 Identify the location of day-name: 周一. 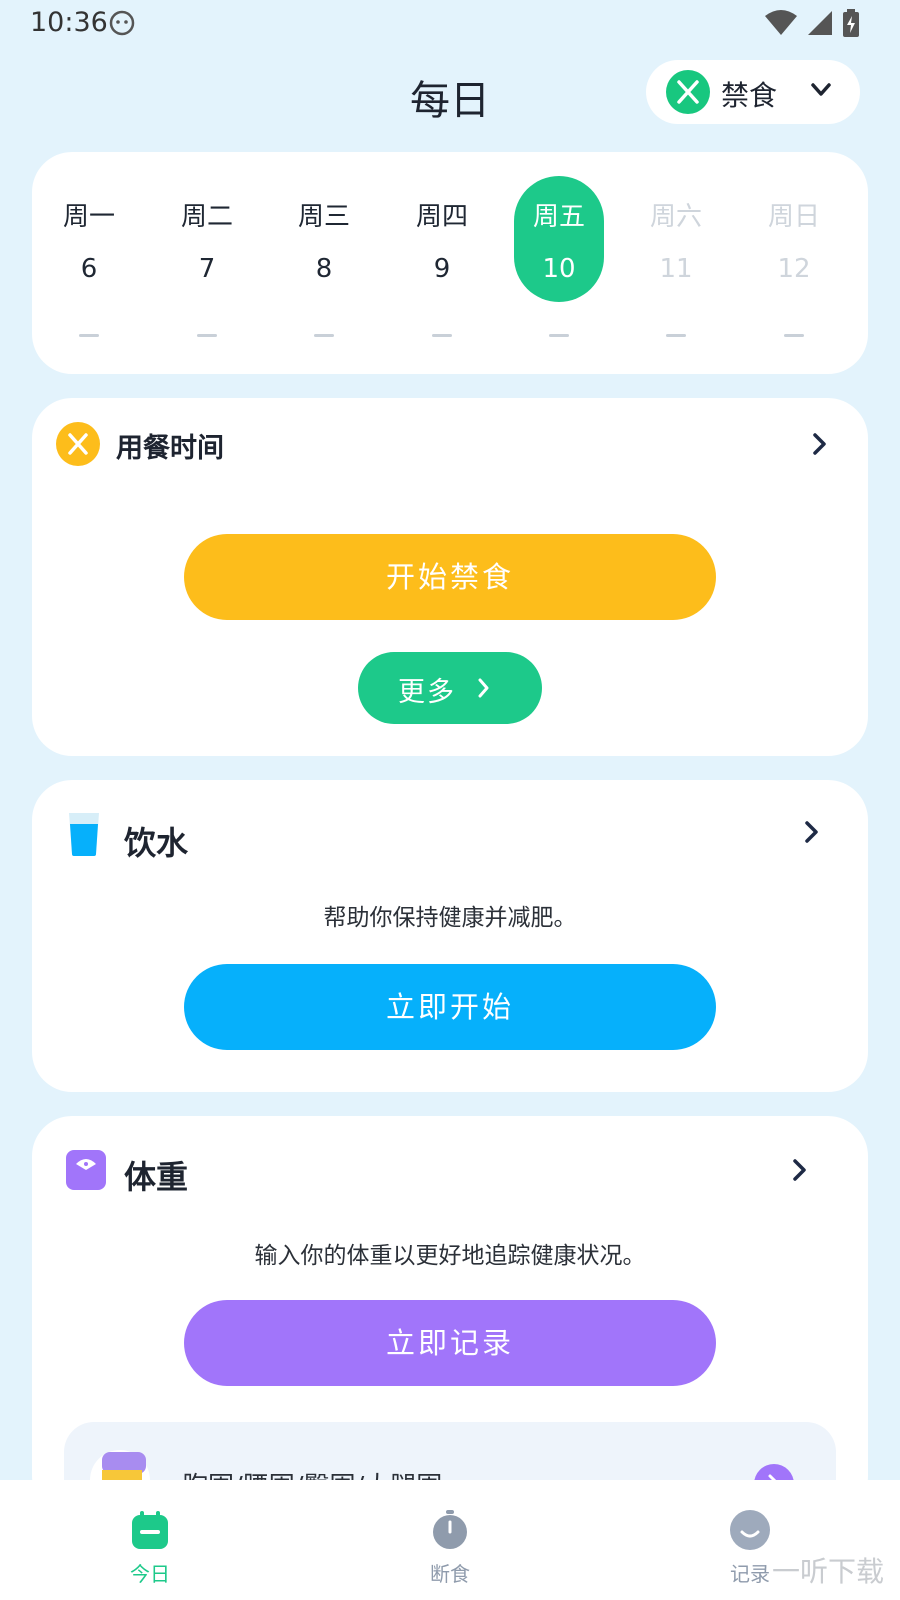
(88, 217).